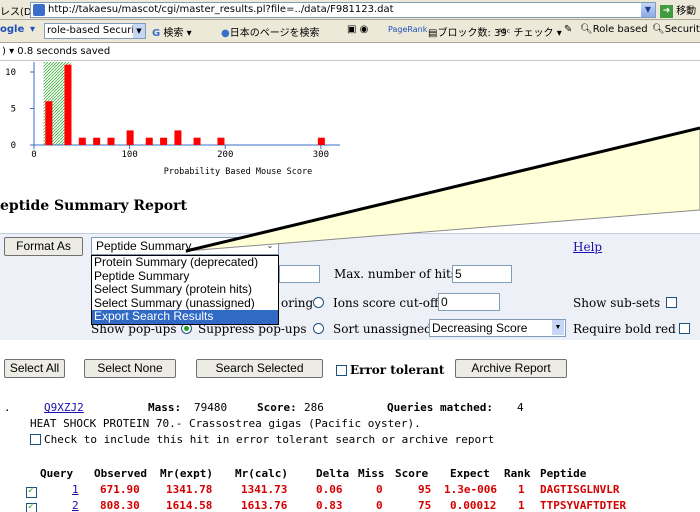 The image size is (700, 512). I want to click on search-selected-button: Search Selected, so click(259, 368).